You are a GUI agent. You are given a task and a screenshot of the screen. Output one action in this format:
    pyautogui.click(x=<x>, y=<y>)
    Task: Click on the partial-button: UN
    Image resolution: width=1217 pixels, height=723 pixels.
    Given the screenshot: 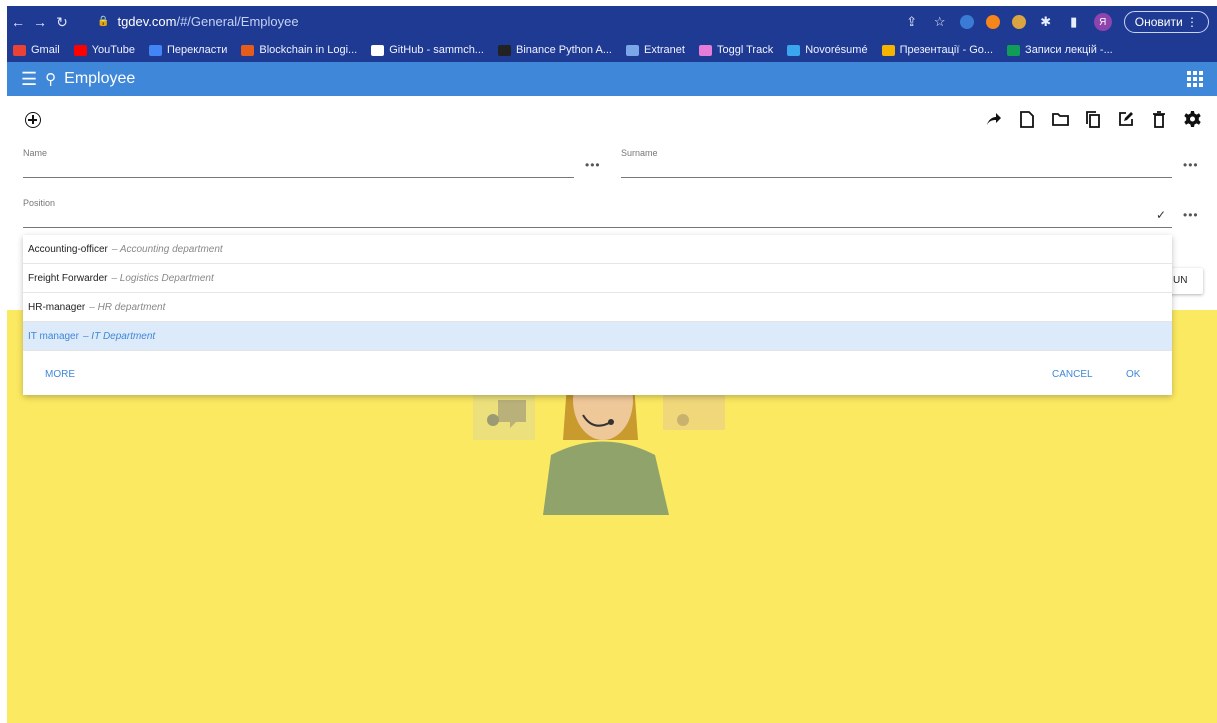 What is the action you would take?
    pyautogui.click(x=1185, y=281)
    